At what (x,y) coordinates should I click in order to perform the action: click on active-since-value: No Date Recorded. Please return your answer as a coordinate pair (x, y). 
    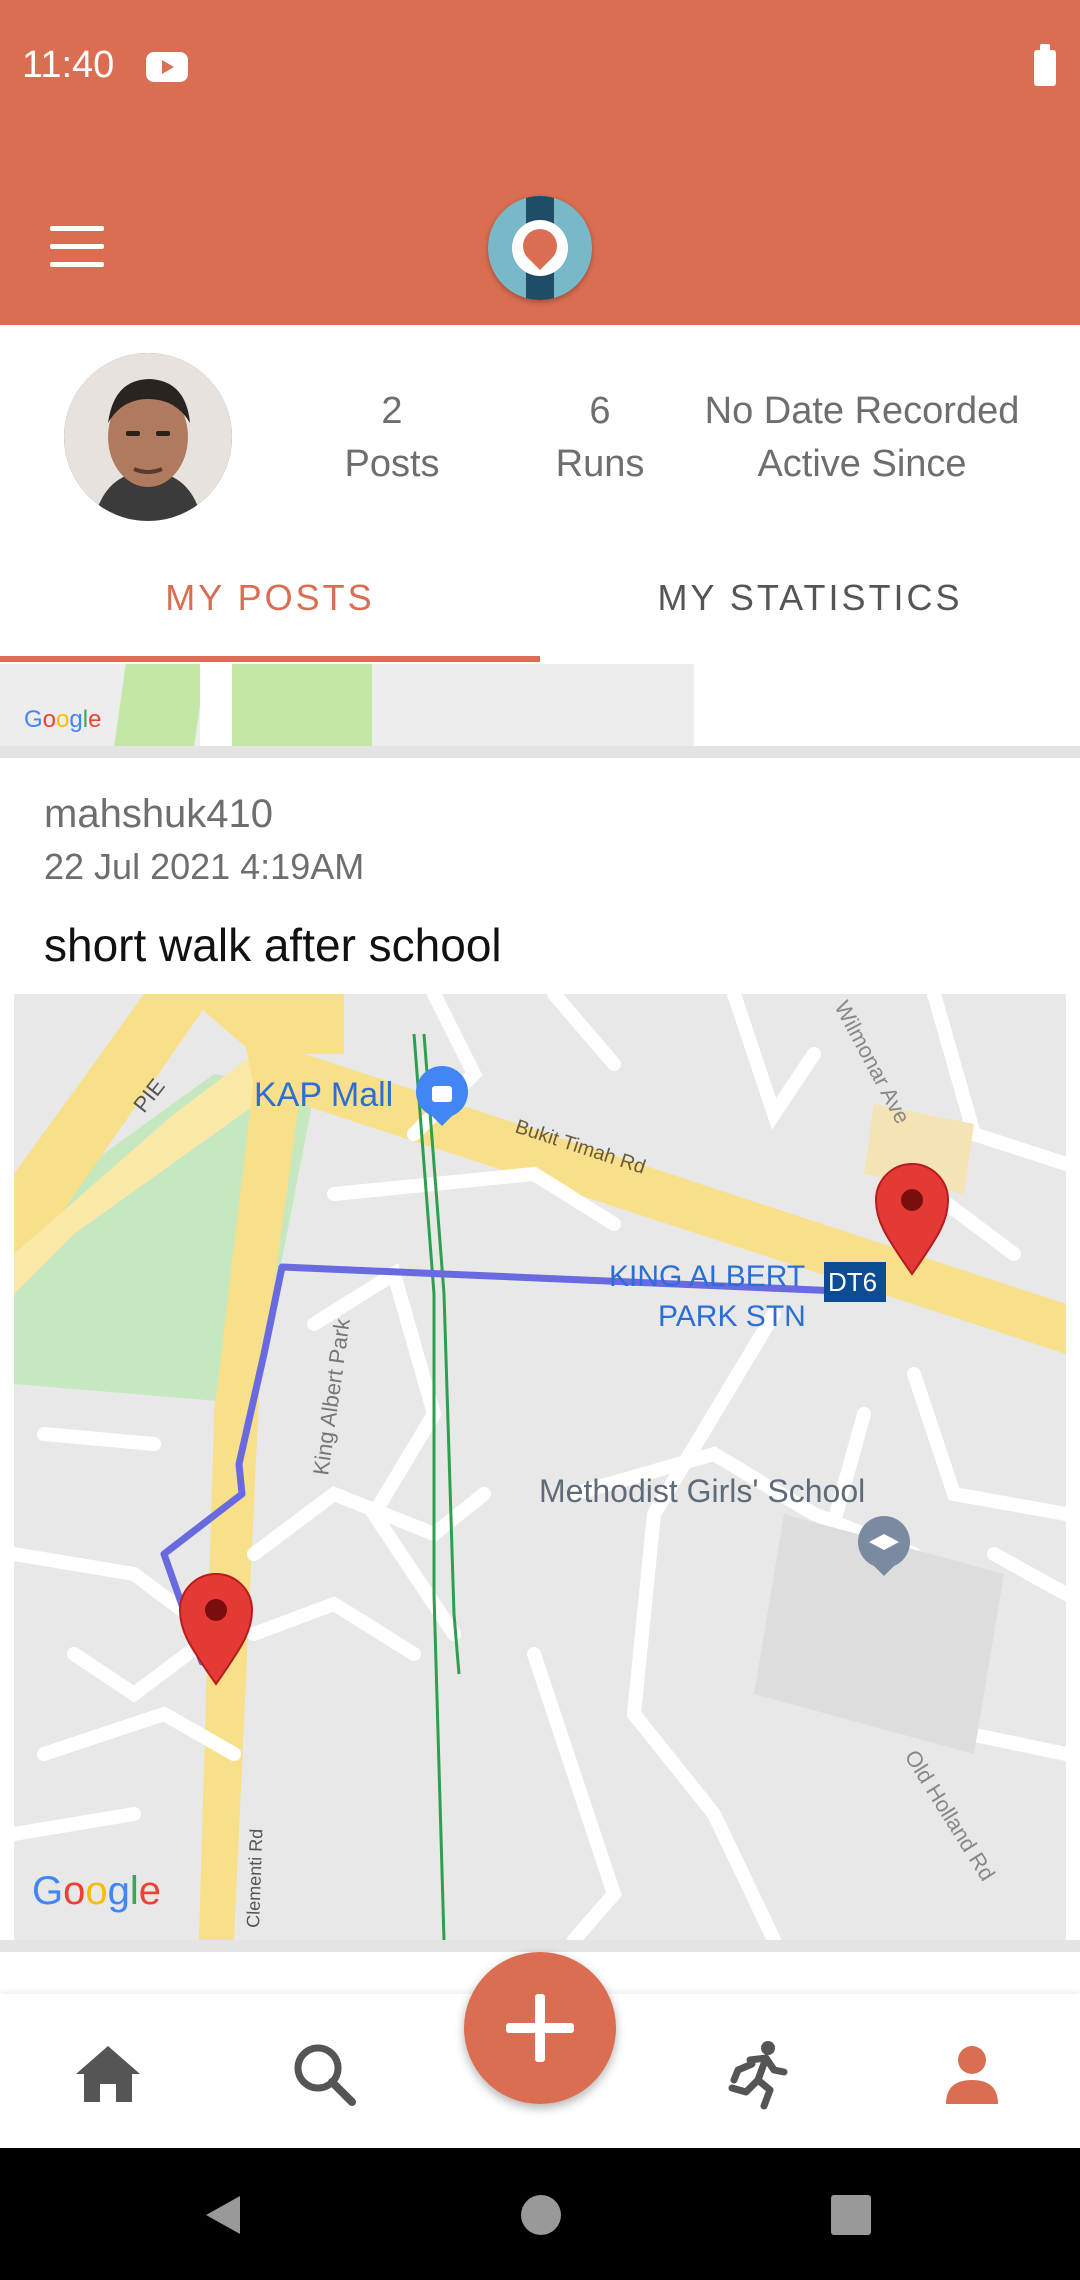
    Looking at the image, I should click on (862, 411).